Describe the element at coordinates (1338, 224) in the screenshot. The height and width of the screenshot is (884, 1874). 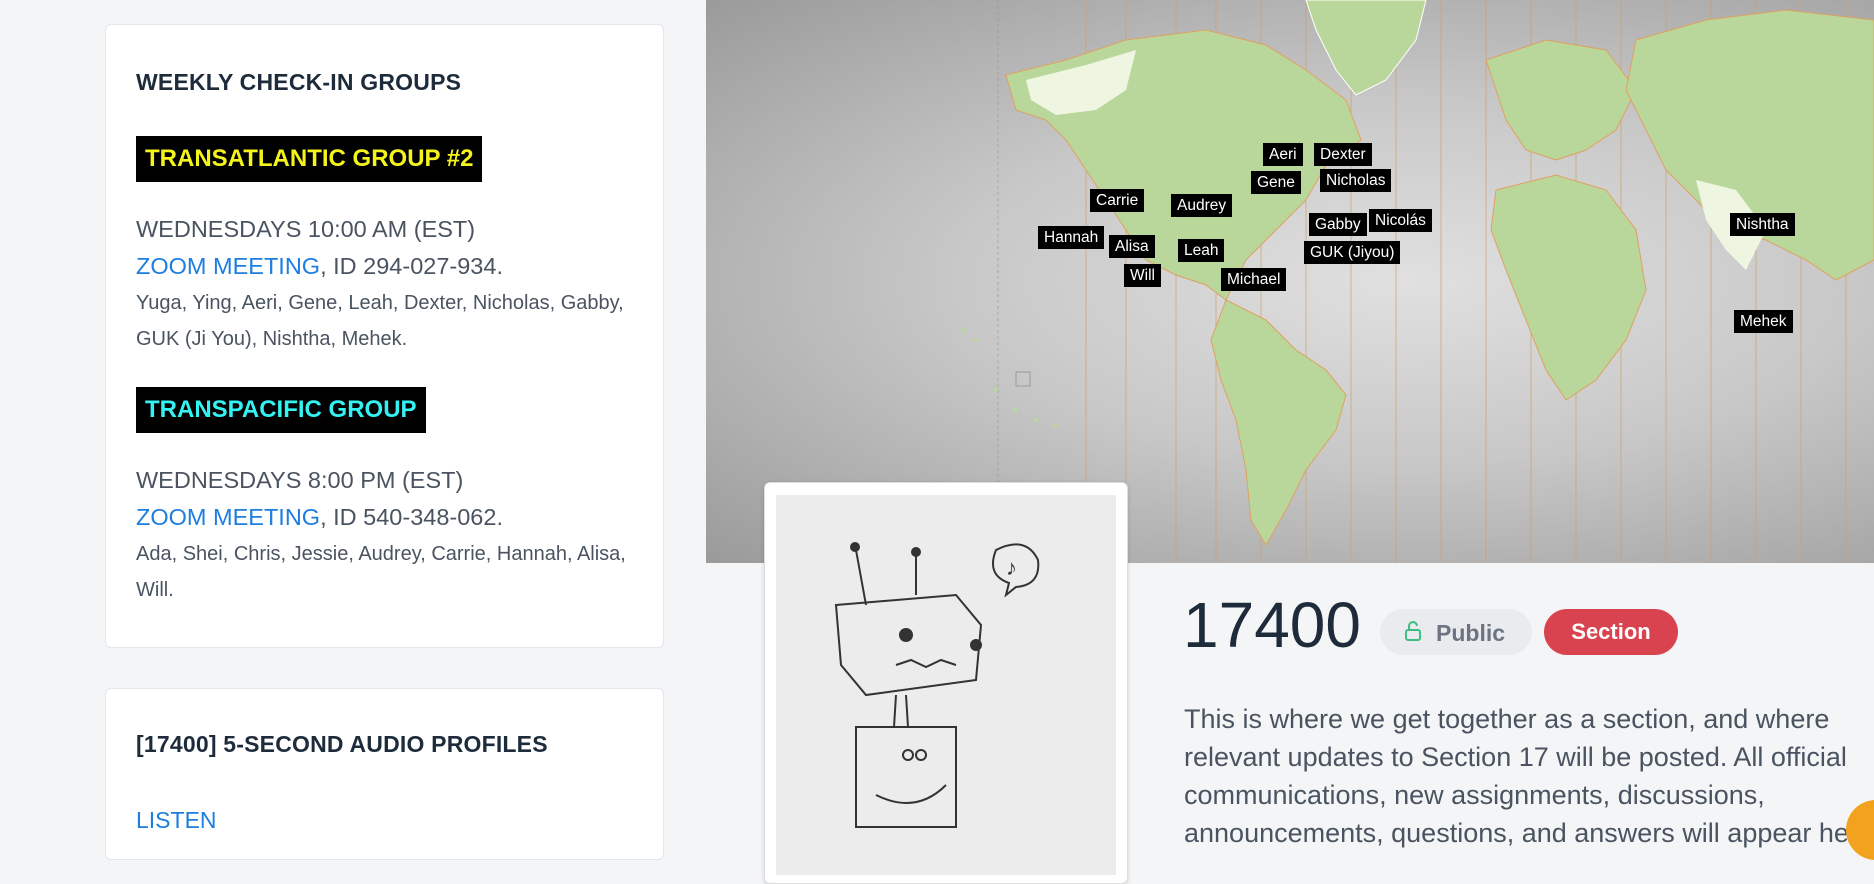
I see `map-label: Gabby` at that location.